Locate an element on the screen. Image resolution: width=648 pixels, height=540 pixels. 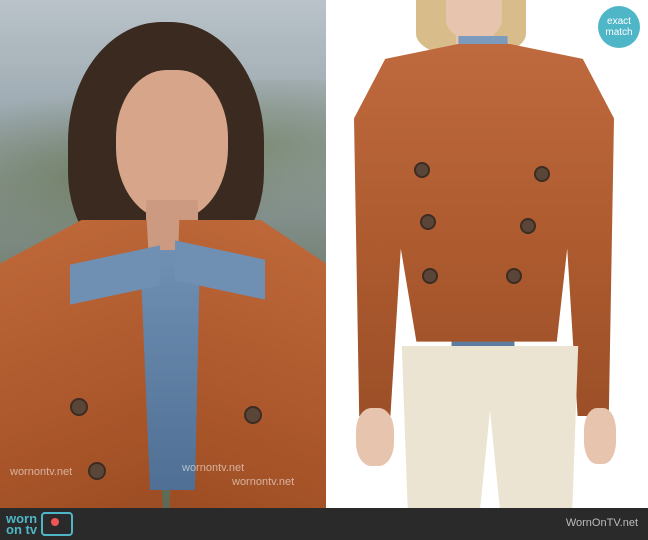
product-pants is located at coordinates (490, 427).